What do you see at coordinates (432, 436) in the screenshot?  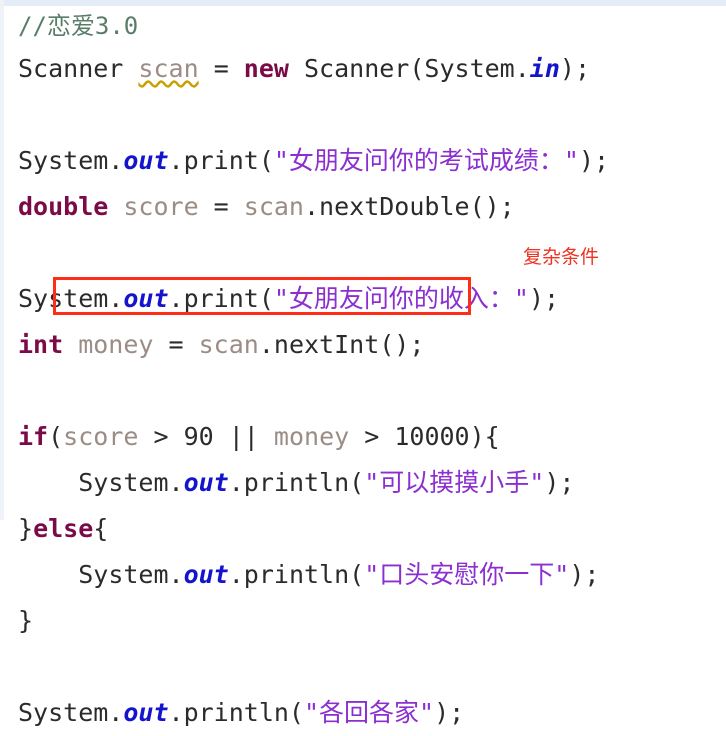 I see `number-token-10000: 10000` at bounding box center [432, 436].